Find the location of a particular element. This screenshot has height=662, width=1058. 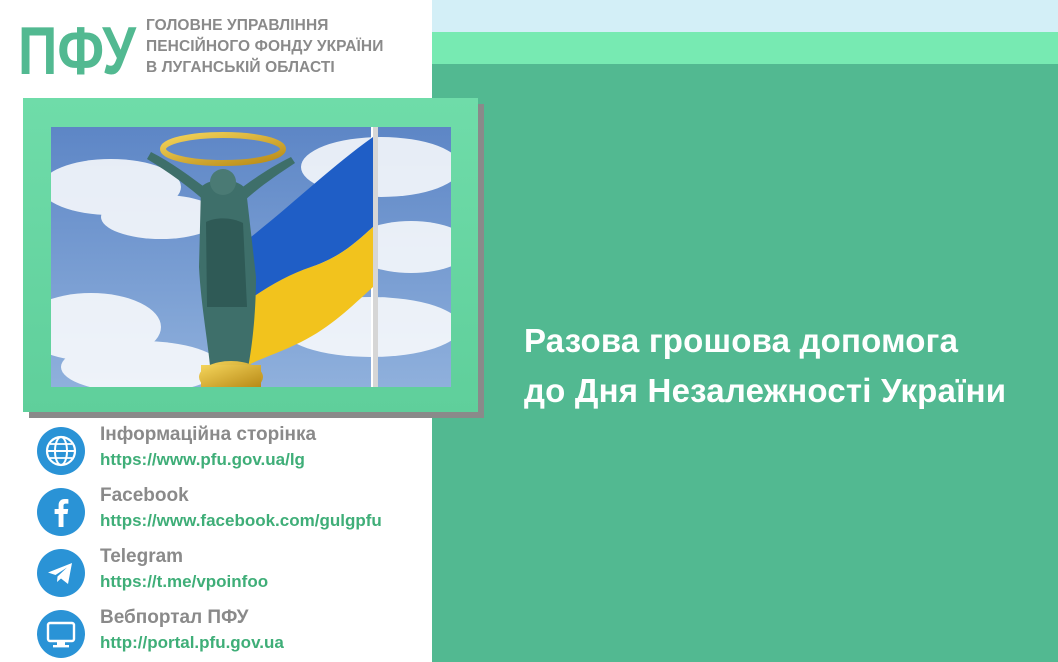

contact-title: Вебпортал ПФУ is located at coordinates (174, 617).